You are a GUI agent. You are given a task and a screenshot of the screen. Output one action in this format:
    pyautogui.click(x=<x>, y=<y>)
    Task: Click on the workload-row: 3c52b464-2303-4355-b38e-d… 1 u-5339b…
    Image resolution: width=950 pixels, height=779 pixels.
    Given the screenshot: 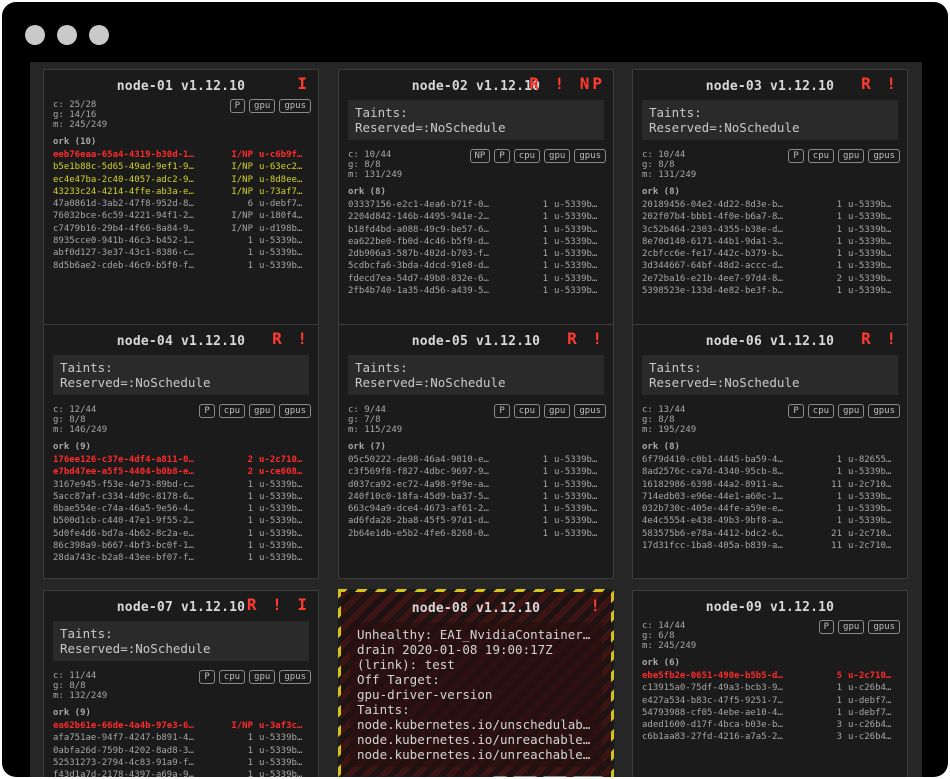 What is the action you would take?
    pyautogui.click(x=770, y=230)
    